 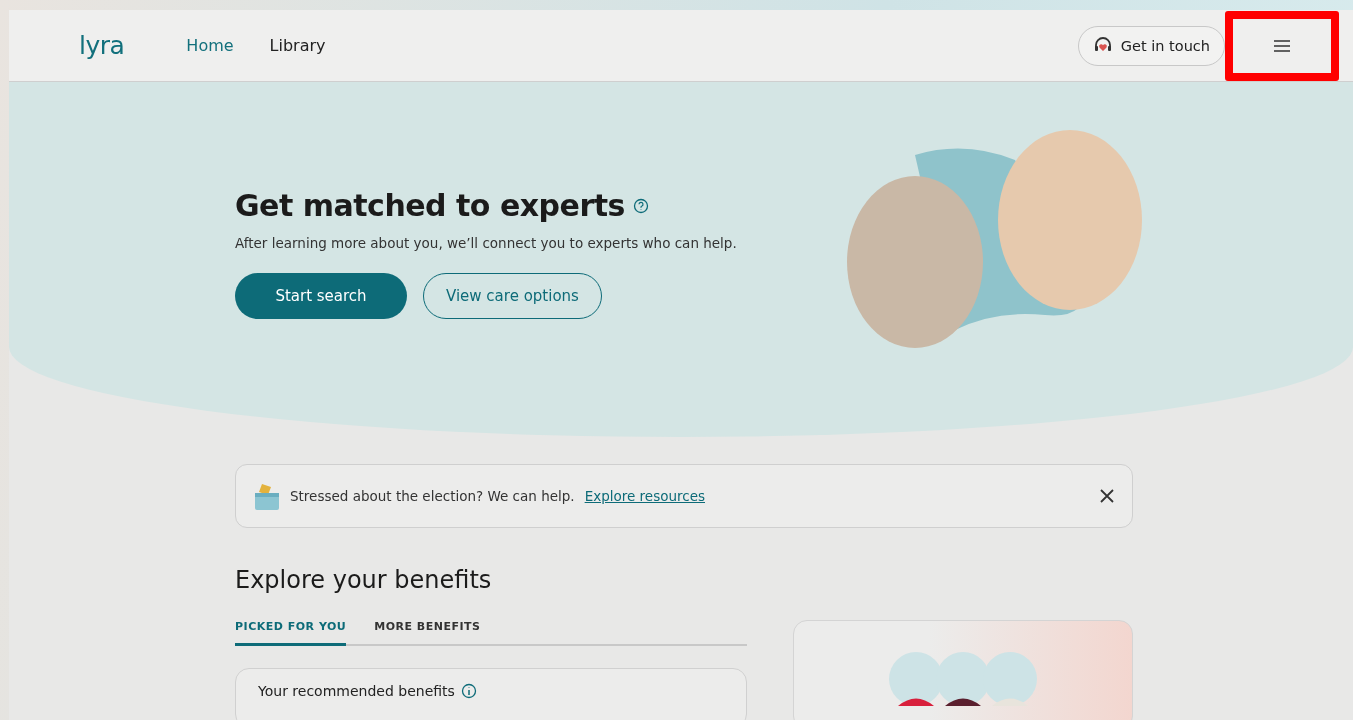 I want to click on benefits-tab: MORE BENEFITS, so click(x=427, y=633).